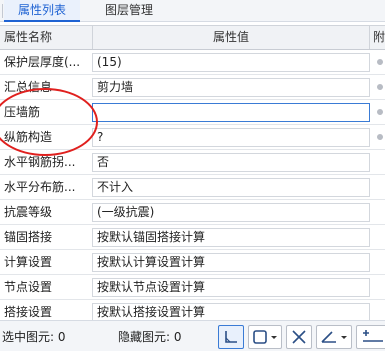  I want to click on property-name: 计算设置, so click(28, 262).